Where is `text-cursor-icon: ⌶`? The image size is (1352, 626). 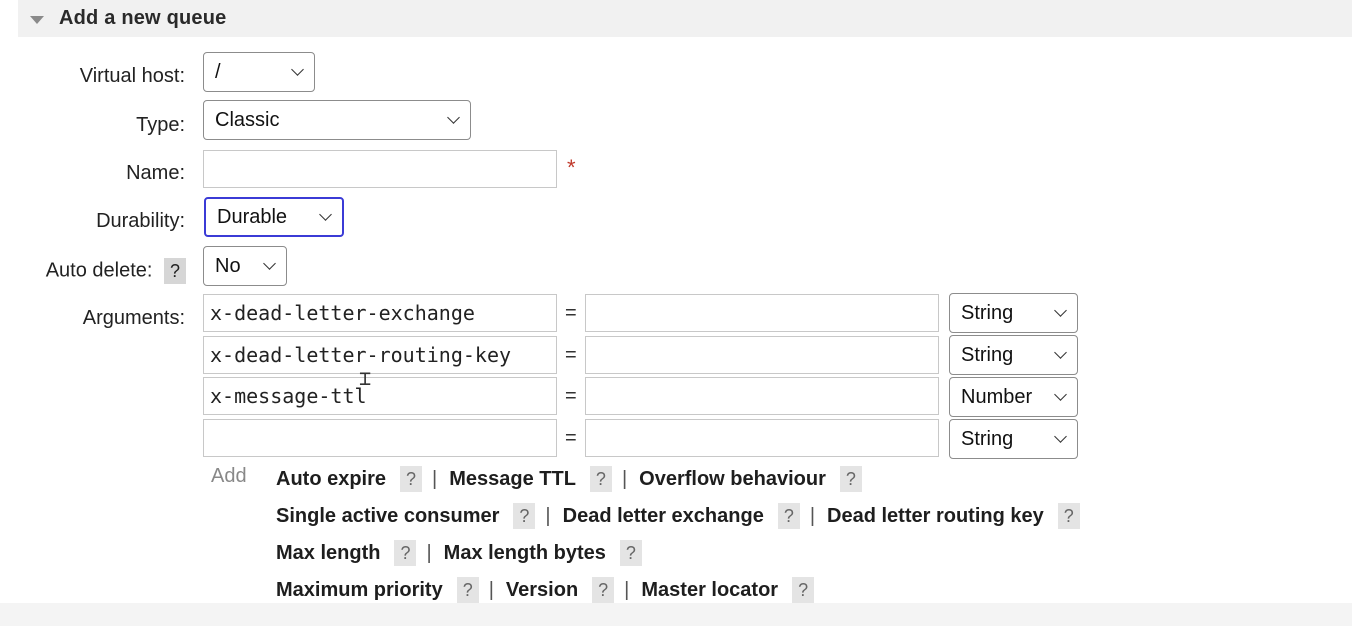
text-cursor-icon: ⌶ is located at coordinates (365, 378).